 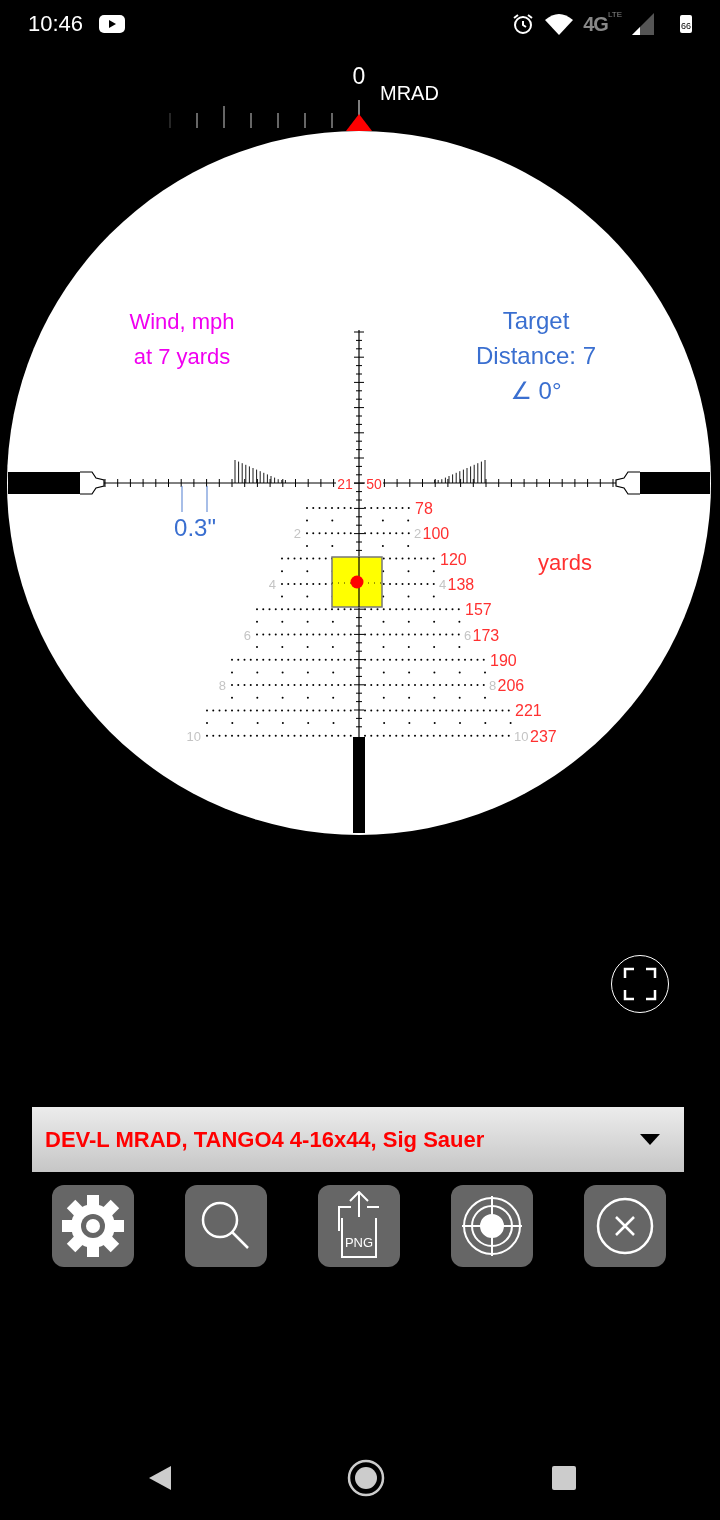 I want to click on holdover-label: 21, so click(x=345, y=484).